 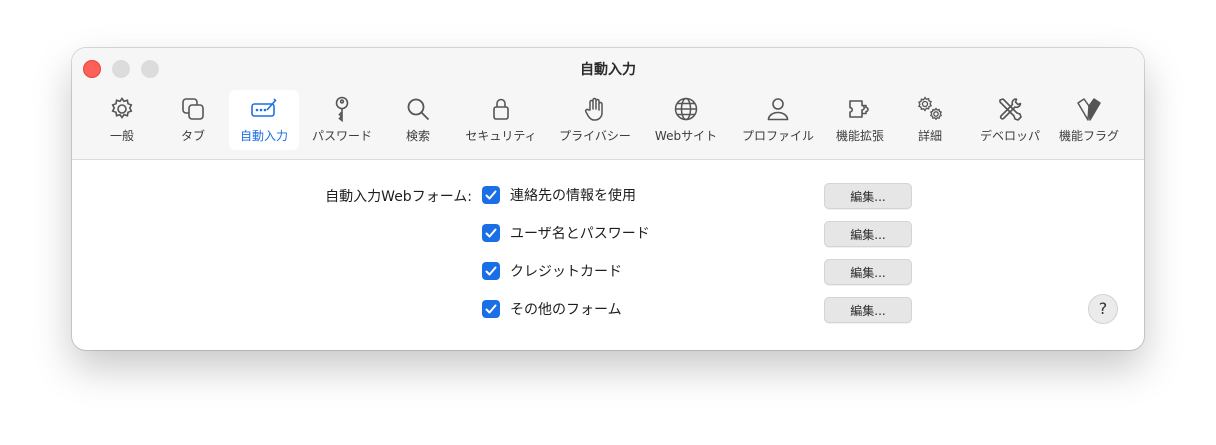 I want to click on tools-icon, so click(x=1010, y=109).